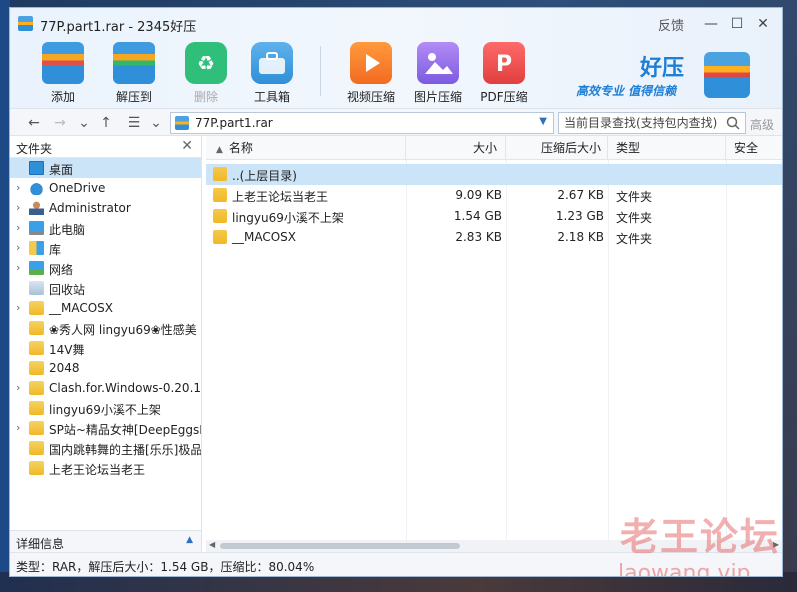  What do you see at coordinates (105, 288) in the screenshot?
I see `tree-item: 回收站` at bounding box center [105, 288].